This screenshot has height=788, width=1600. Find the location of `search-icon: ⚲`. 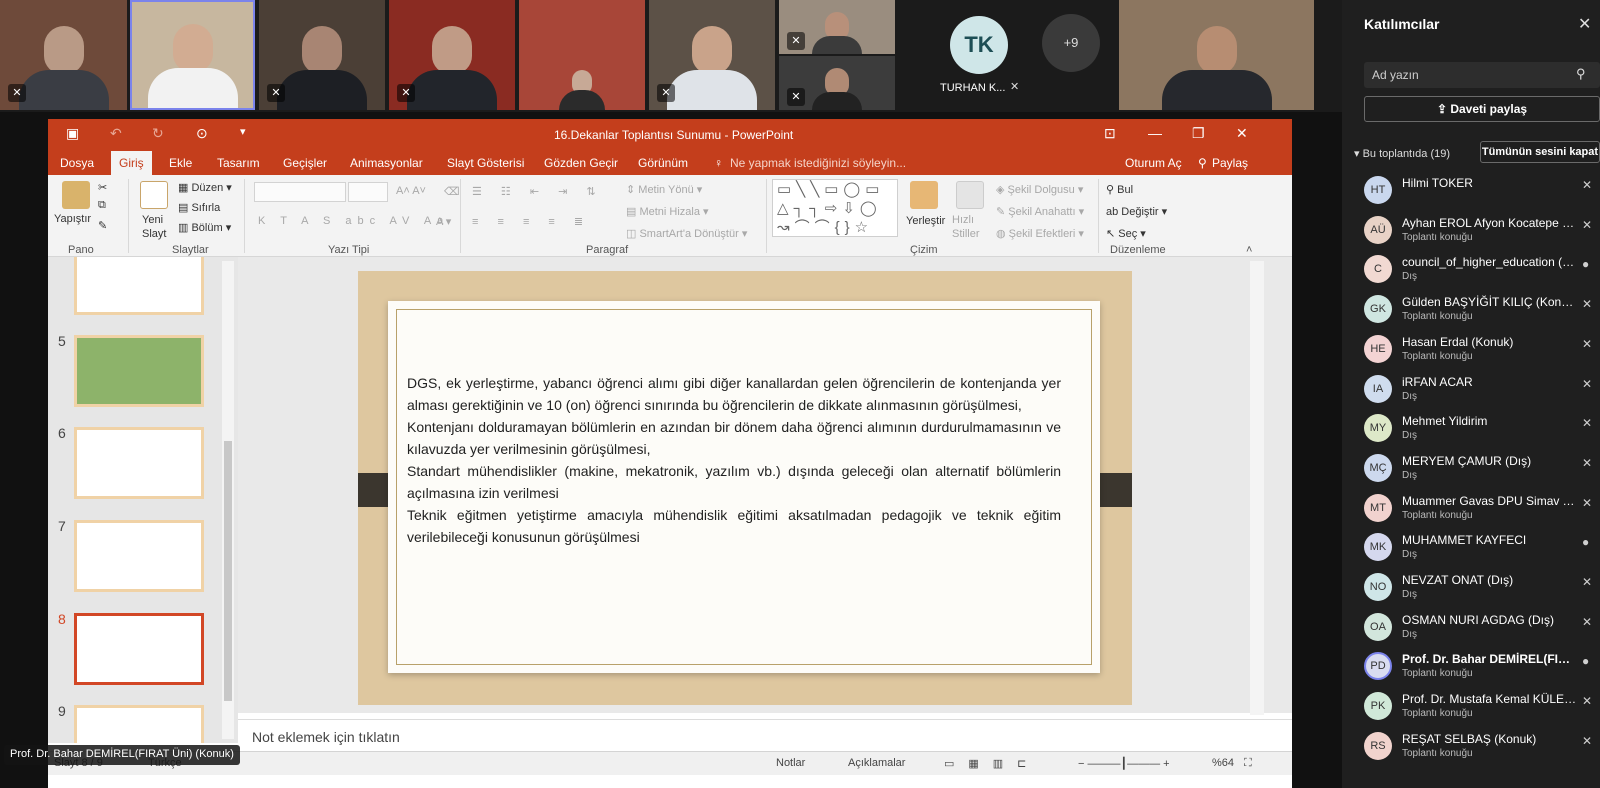

search-icon: ⚲ is located at coordinates (1581, 74).